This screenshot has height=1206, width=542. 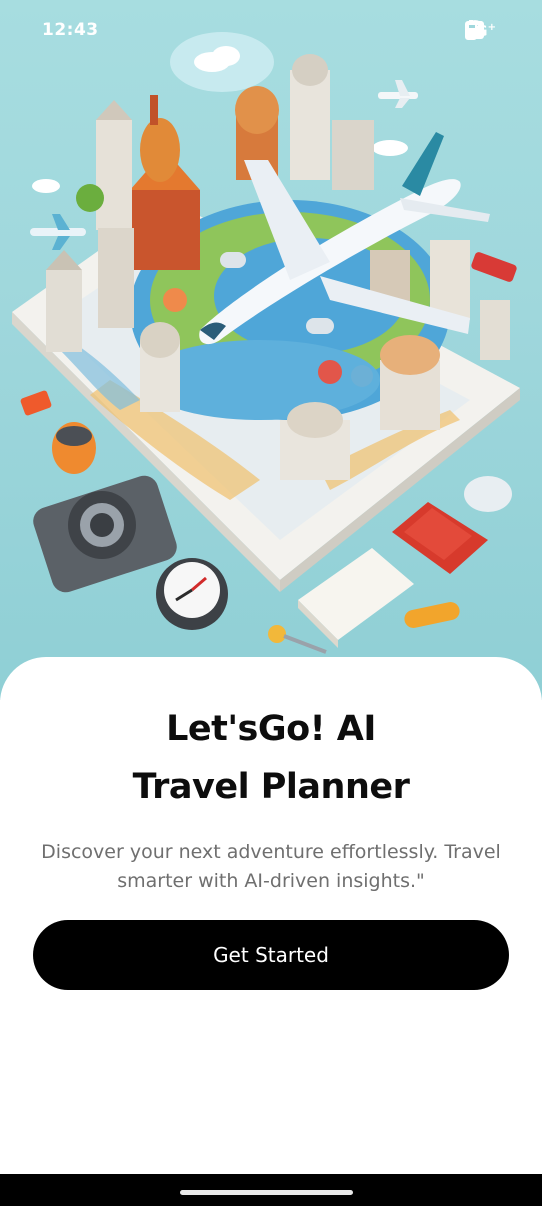 What do you see at coordinates (271, 787) in the screenshot?
I see `title-line-2: Travel Planner` at bounding box center [271, 787].